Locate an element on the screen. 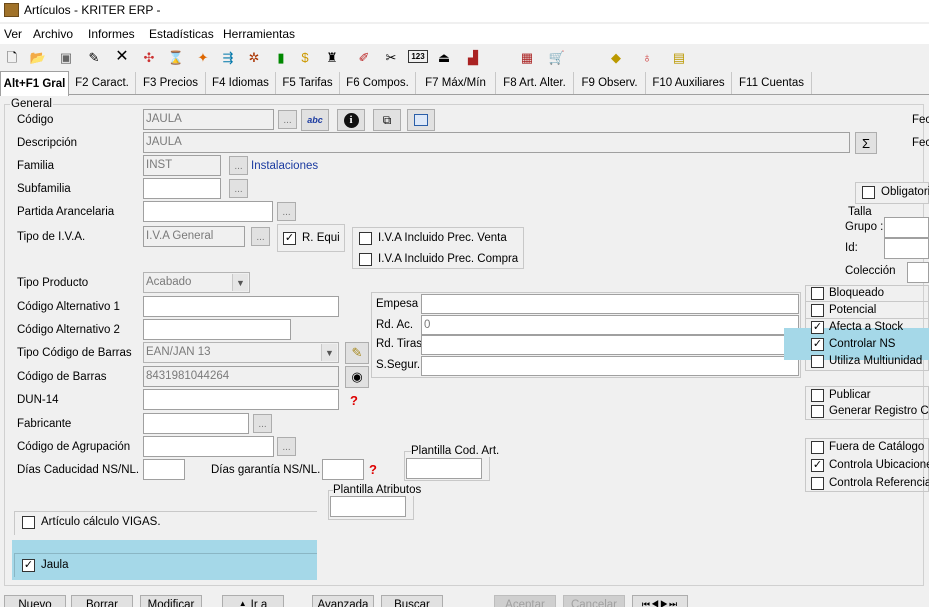 The image size is (929, 607). tool7-icon: ♜ is located at coordinates (332, 57).